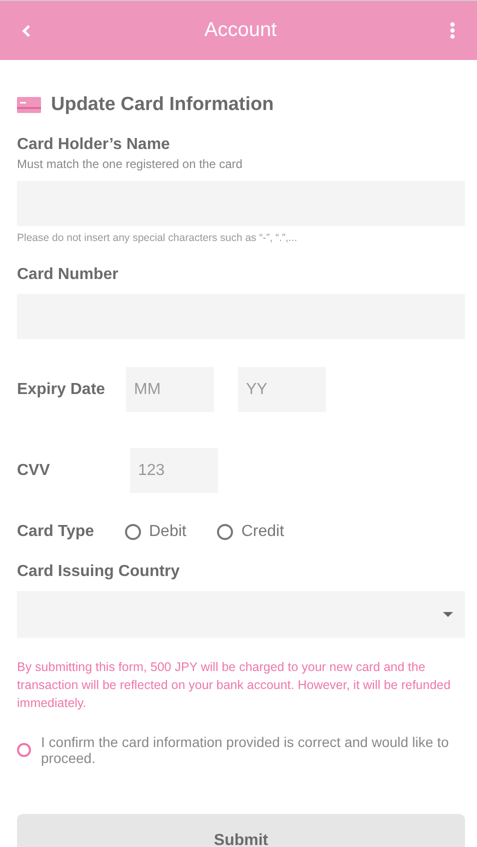 The width and height of the screenshot is (477, 847). Describe the element at coordinates (250, 532) in the screenshot. I see `radio-option: Credit` at that location.